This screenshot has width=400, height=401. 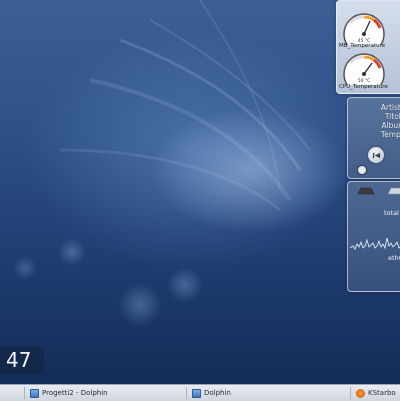 What do you see at coordinates (366, 191) in the screenshot?
I see `network-card-icon` at bounding box center [366, 191].